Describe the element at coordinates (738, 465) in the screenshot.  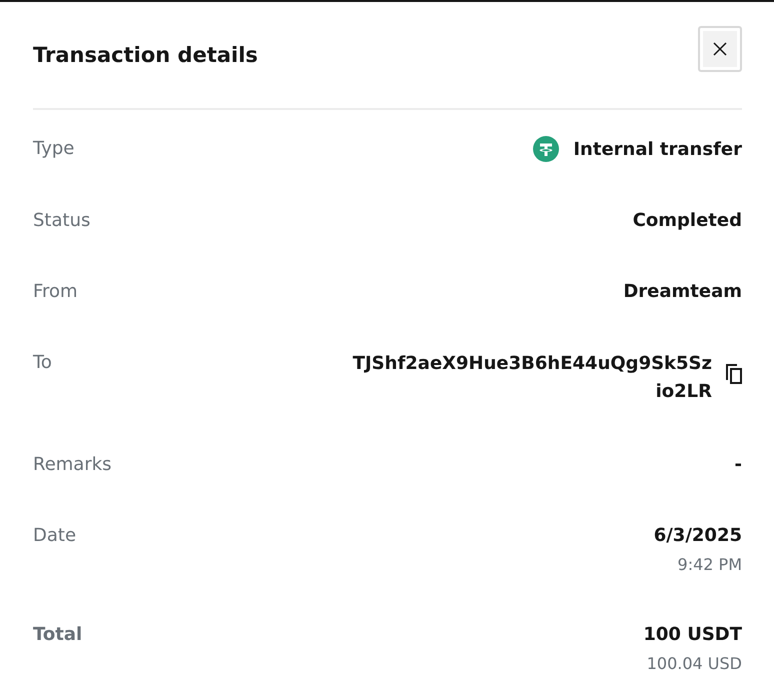
I see `field-value: -` at that location.